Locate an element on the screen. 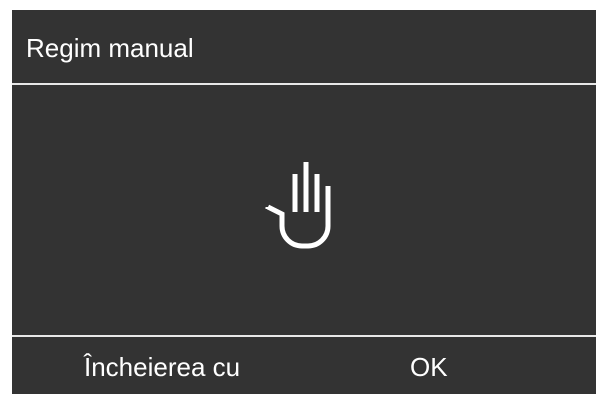  softkey-ok-label: OK is located at coordinates (429, 367).